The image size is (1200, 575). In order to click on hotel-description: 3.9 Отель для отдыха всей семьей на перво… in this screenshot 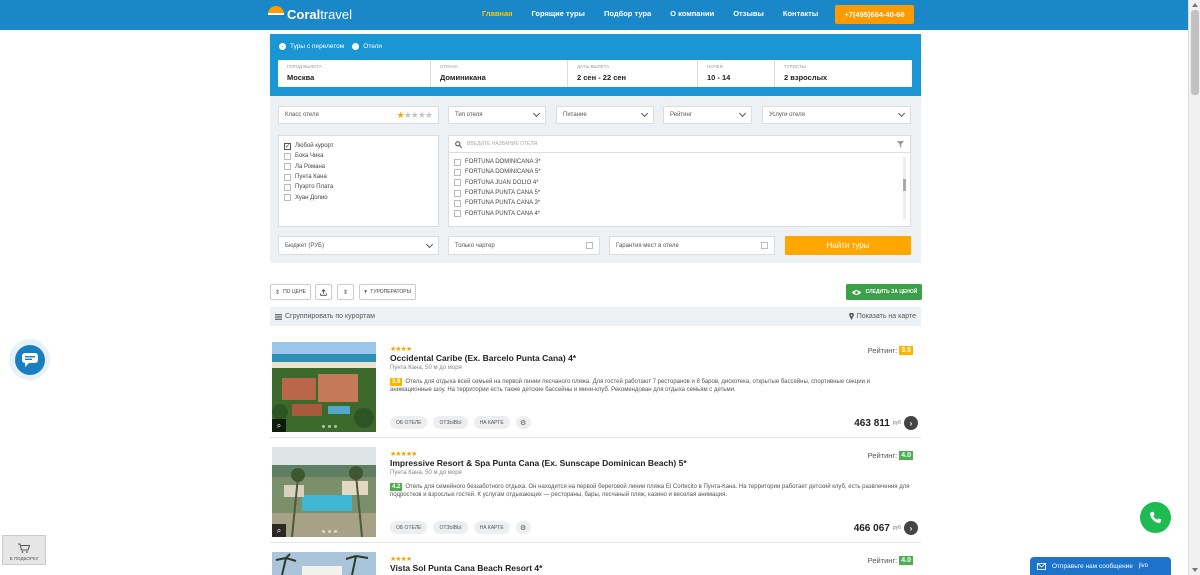, I will do `click(650, 386)`.